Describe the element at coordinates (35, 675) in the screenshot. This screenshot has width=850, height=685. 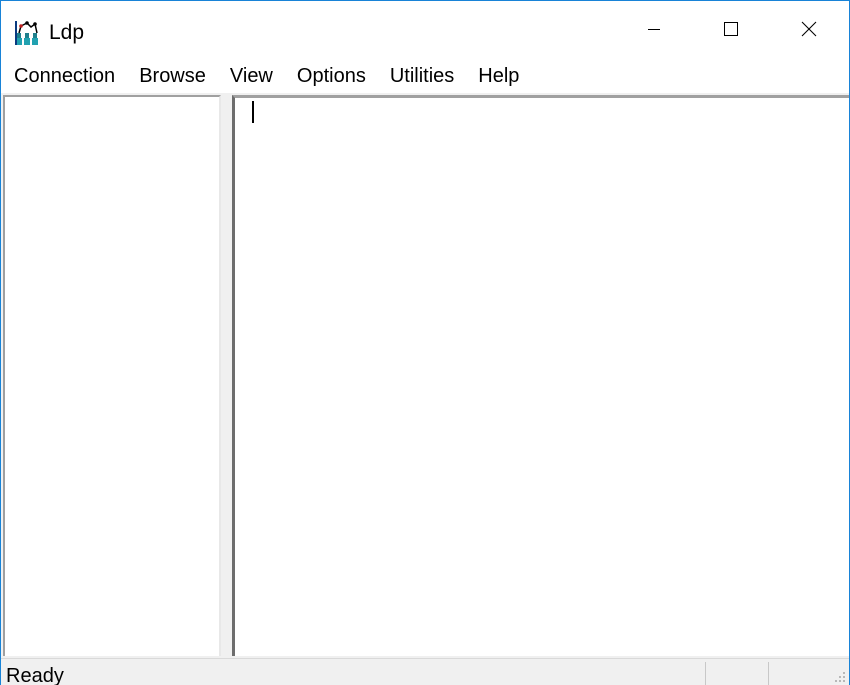
I see `status-text: Ready` at that location.